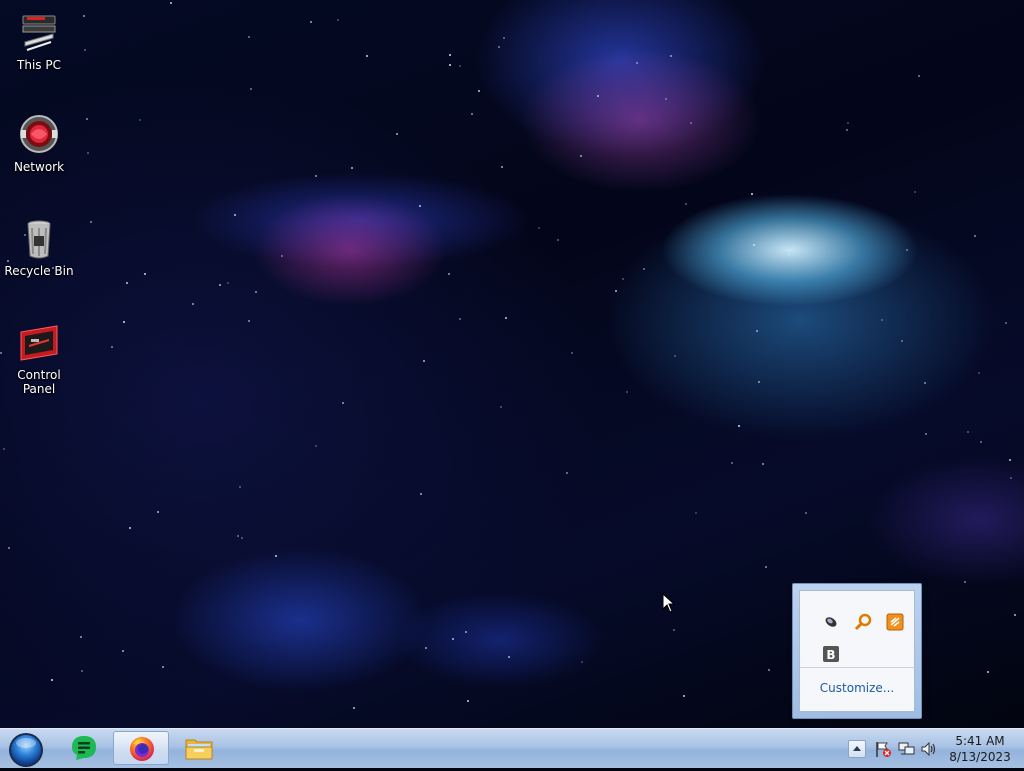  What do you see at coordinates (906, 749) in the screenshot?
I see `network-tray-icon` at bounding box center [906, 749].